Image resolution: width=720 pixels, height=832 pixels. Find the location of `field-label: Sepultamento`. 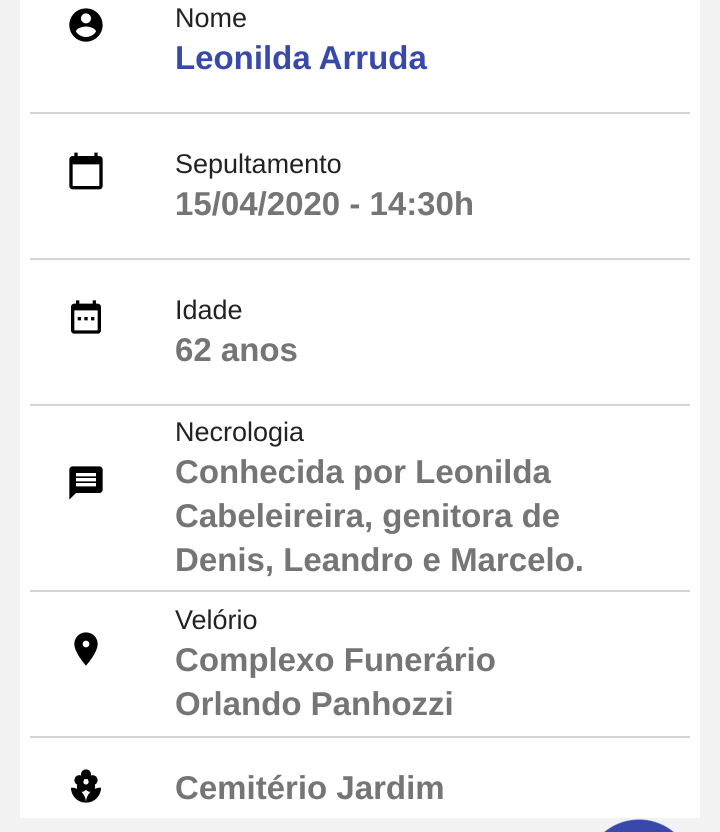

field-label: Sepultamento is located at coordinates (259, 164).